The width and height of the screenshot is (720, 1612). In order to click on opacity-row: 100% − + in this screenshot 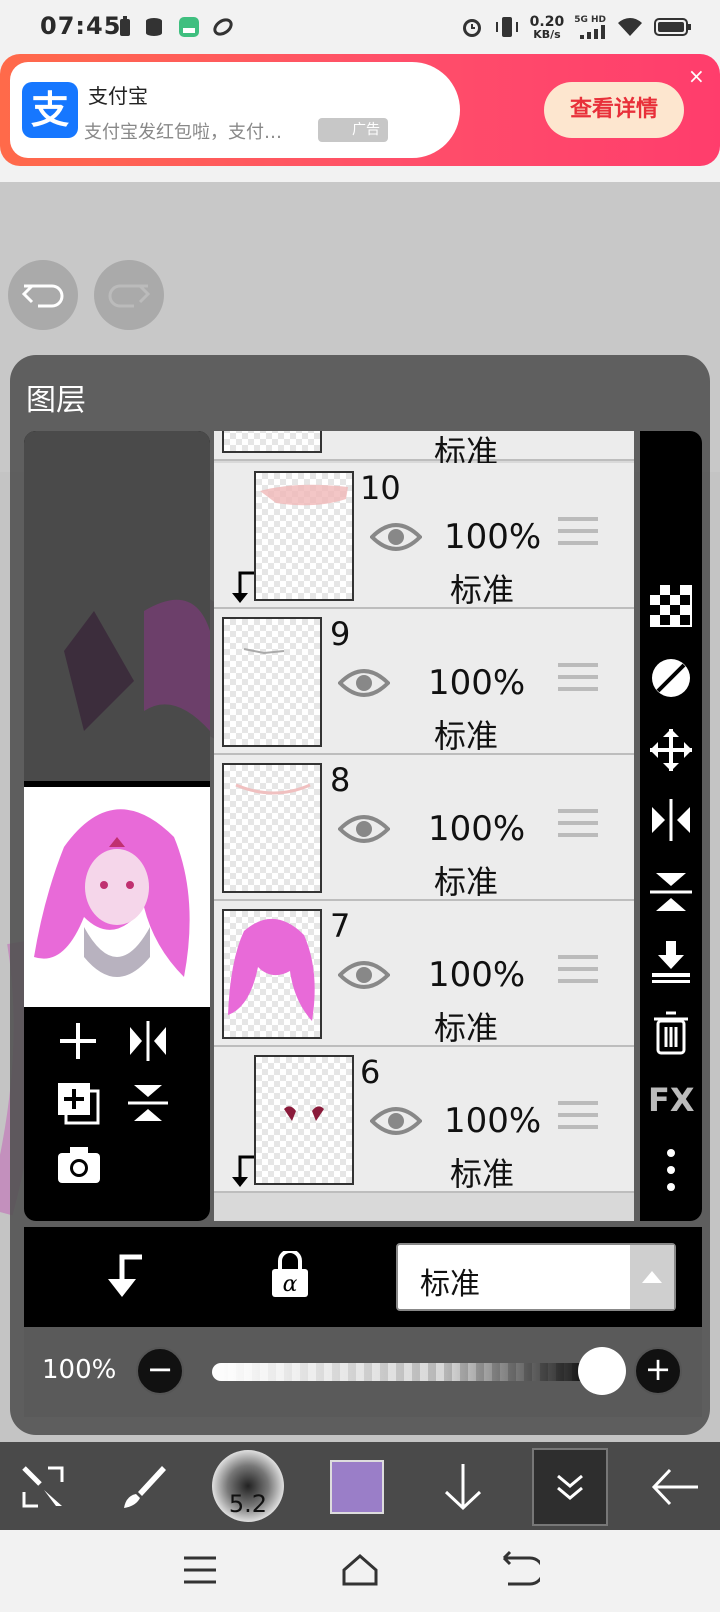, I will do `click(363, 1372)`.